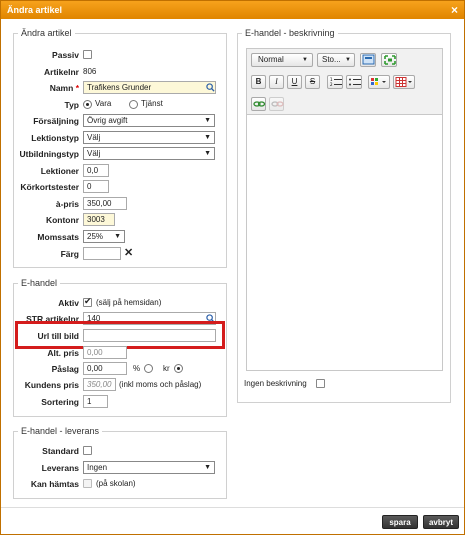  I want to click on sortering-label: Sortering, so click(60, 402).